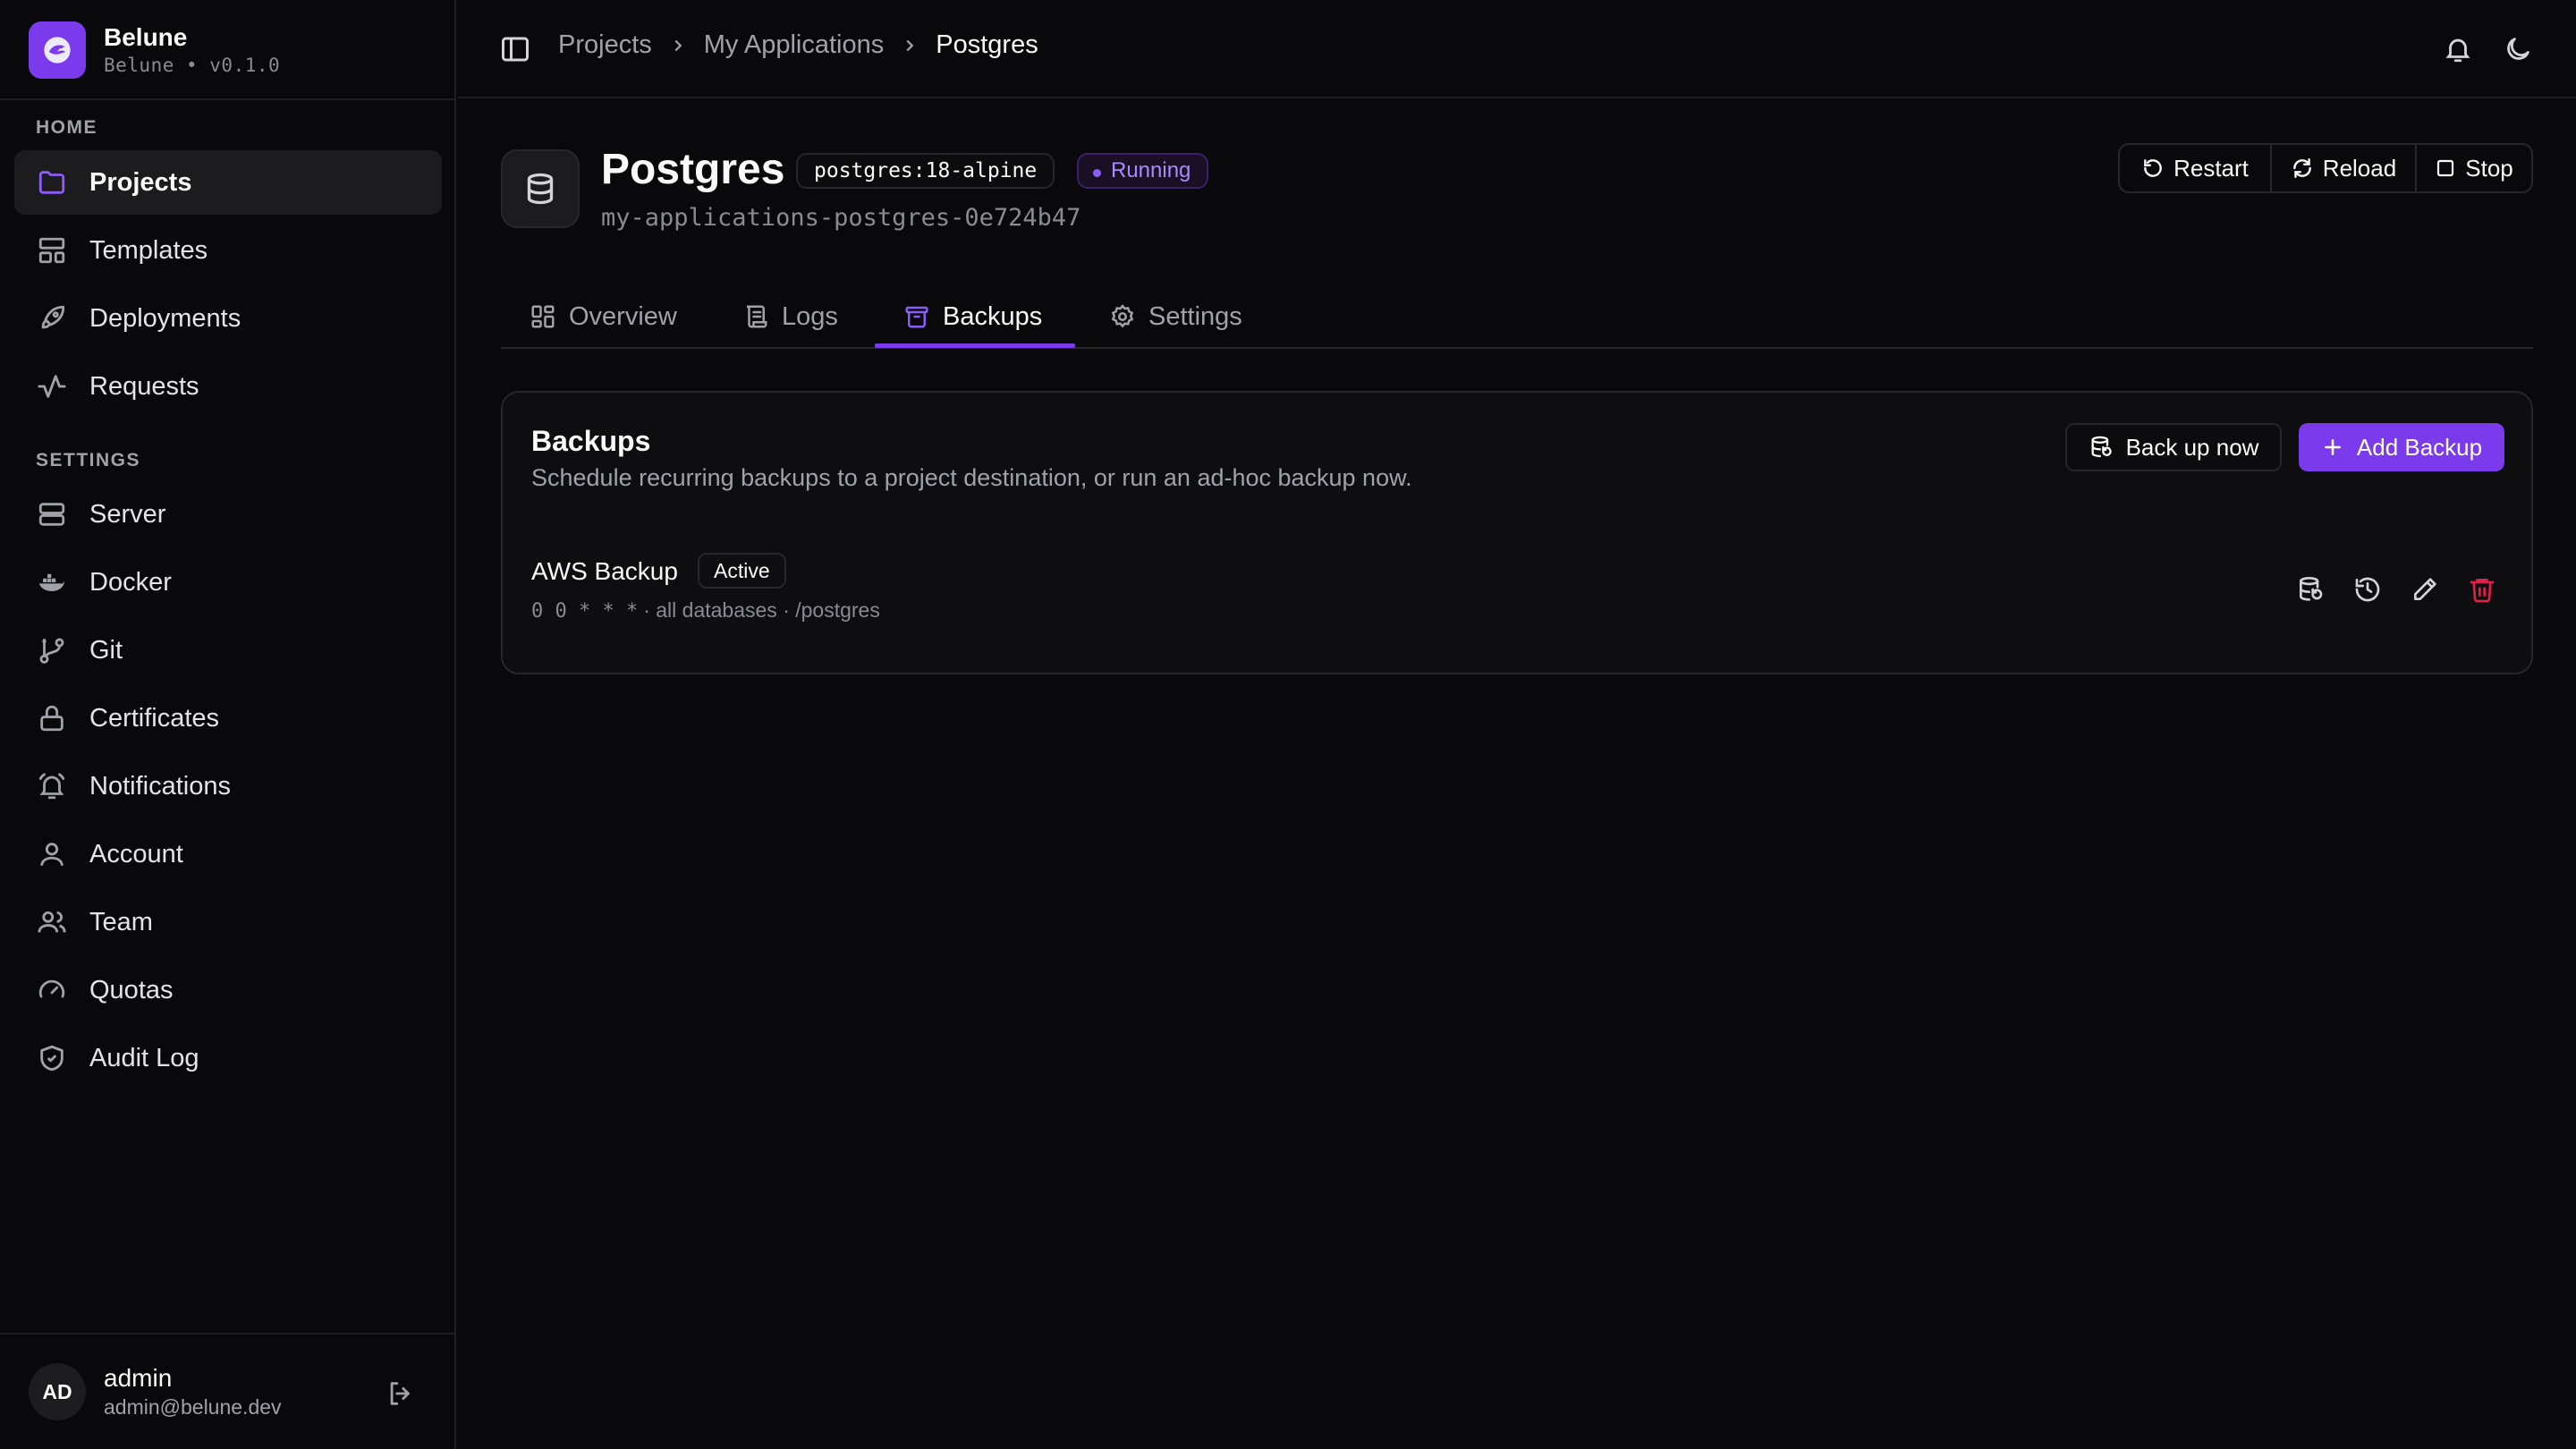 This screenshot has height=1449, width=2576. What do you see at coordinates (148, 250) in the screenshot?
I see `sidebar-item-label: Templates` at bounding box center [148, 250].